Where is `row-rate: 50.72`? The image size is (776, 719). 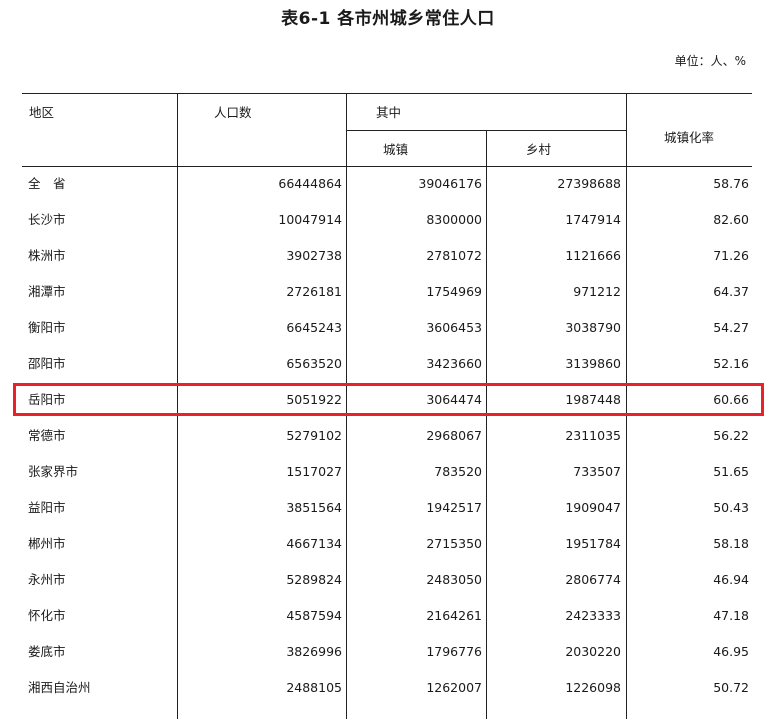 row-rate: 50.72 is located at coordinates (731, 687).